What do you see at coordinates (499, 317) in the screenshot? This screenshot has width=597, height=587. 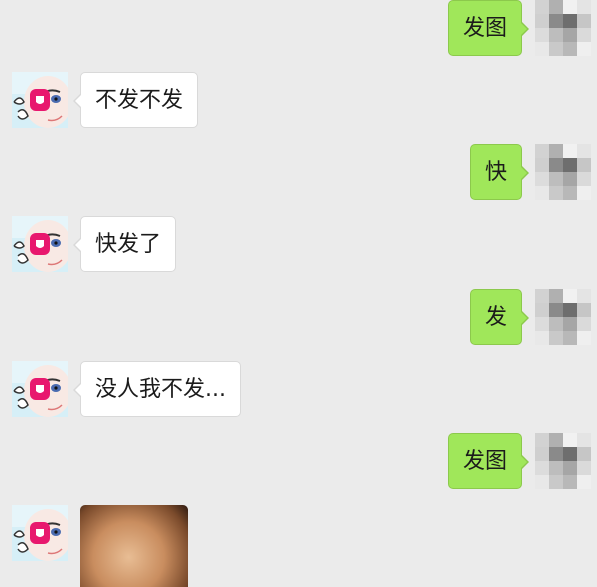 I see `outgoing-message-bubble: 发` at bounding box center [499, 317].